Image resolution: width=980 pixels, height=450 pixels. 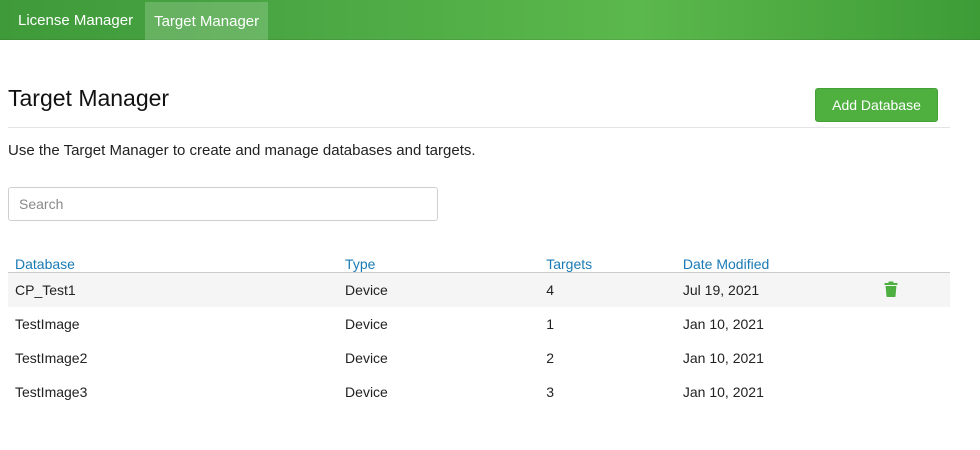 I want to click on search-input, so click(x=223, y=204).